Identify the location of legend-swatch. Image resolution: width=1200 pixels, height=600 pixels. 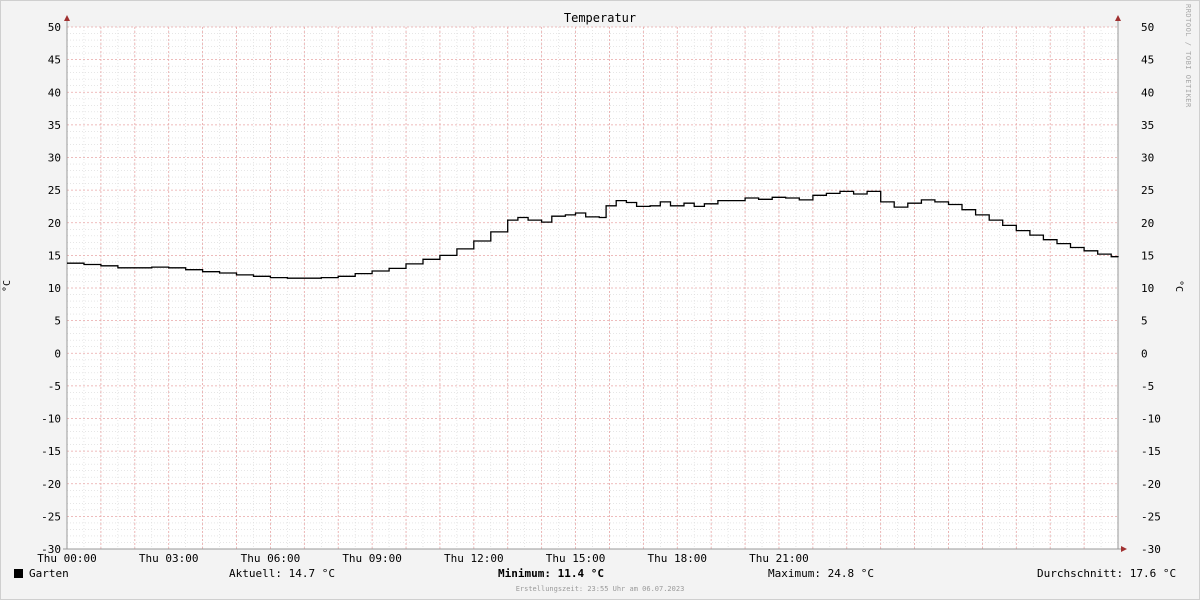
(18, 573).